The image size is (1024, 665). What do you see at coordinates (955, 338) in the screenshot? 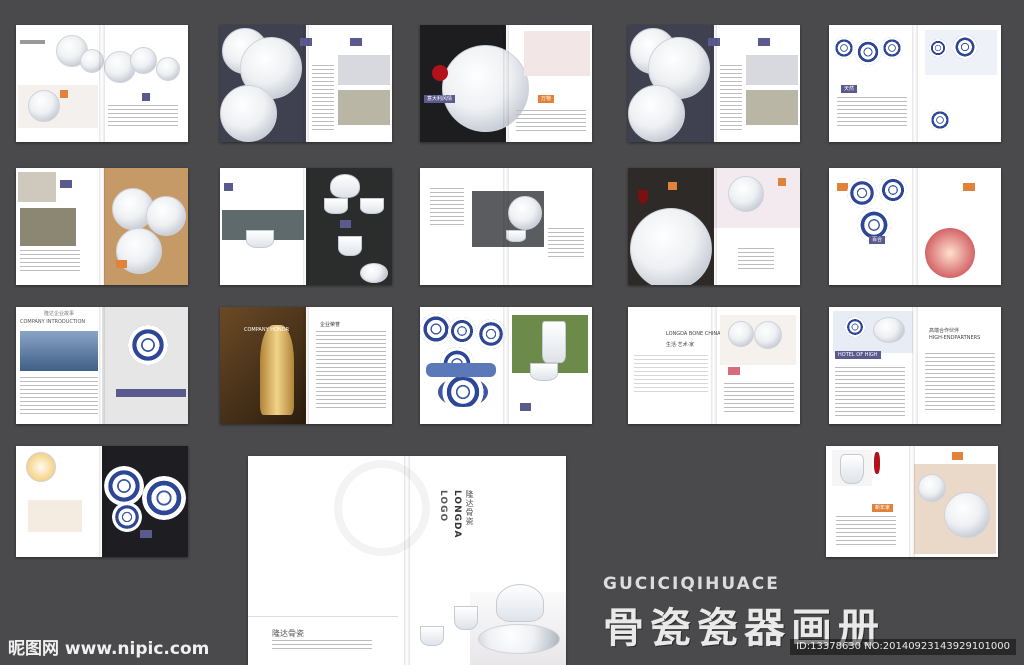
I see `spread-15-heading: HIGH-ENDPARTNERS` at bounding box center [955, 338].